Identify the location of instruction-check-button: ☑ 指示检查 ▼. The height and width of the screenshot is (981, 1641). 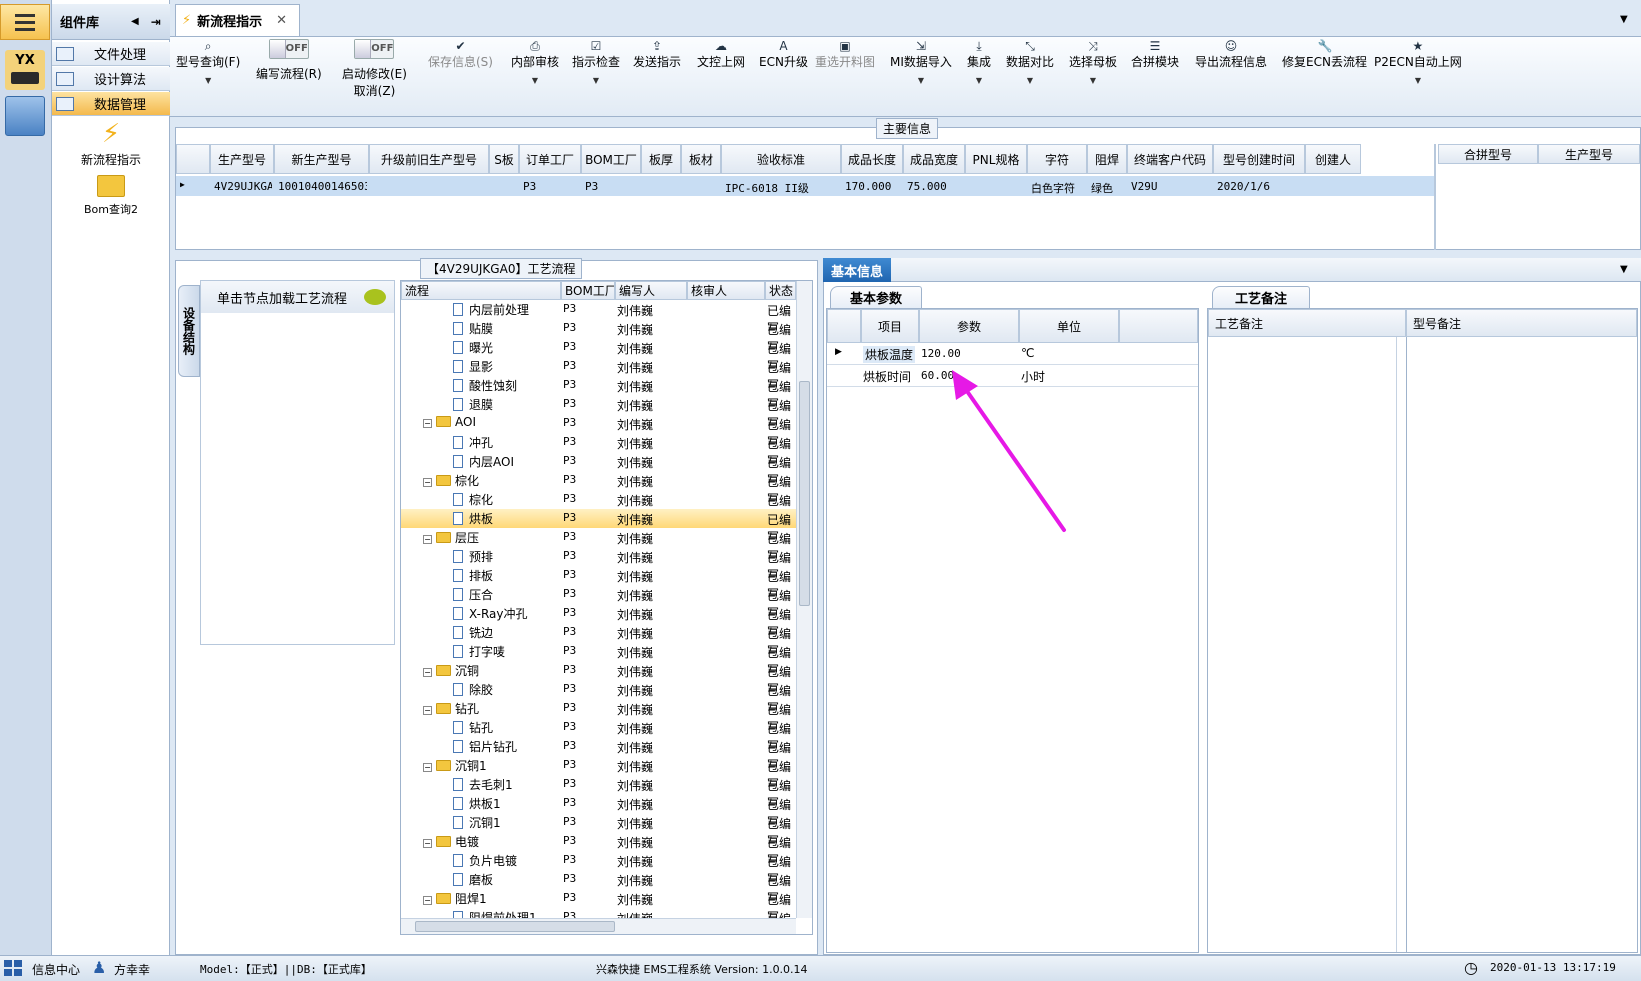
(596, 62).